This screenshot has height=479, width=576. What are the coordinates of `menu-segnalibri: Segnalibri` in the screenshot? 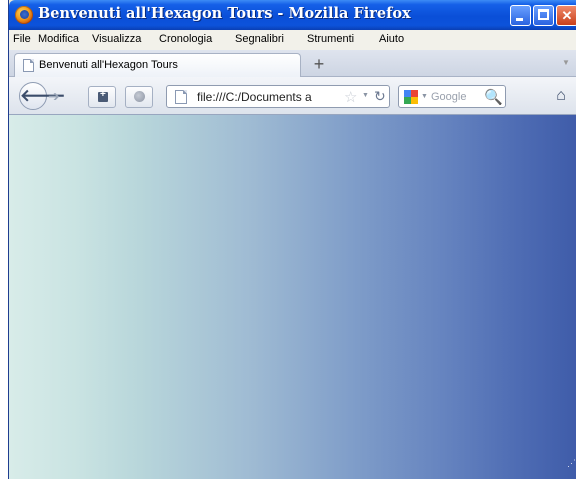 It's located at (259, 39).